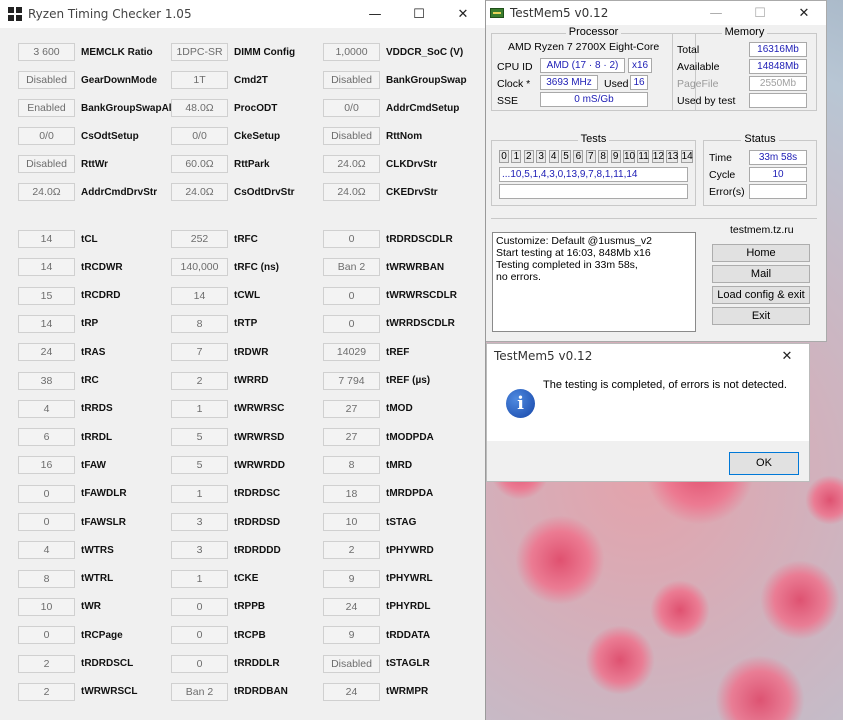 This screenshot has height=720, width=843. What do you see at coordinates (804, 13) in the screenshot?
I see `tm5-close-button: ✕` at bounding box center [804, 13].